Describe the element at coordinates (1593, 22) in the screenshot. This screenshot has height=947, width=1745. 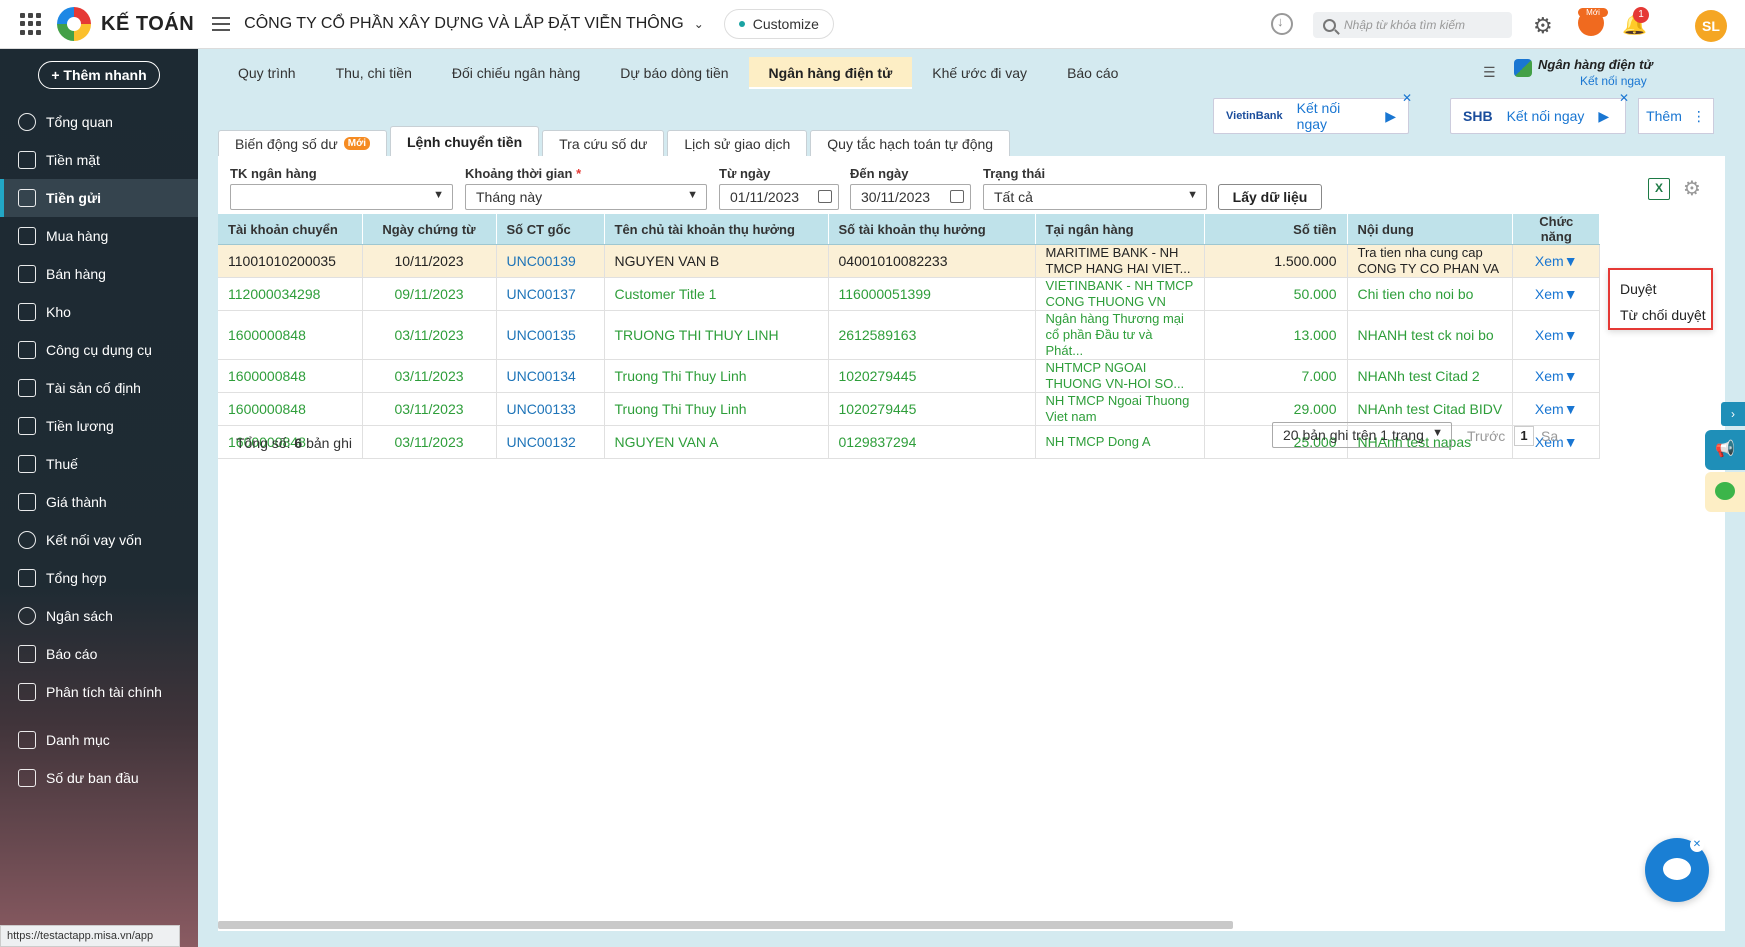
I see `whats-new-icon: Mới` at that location.